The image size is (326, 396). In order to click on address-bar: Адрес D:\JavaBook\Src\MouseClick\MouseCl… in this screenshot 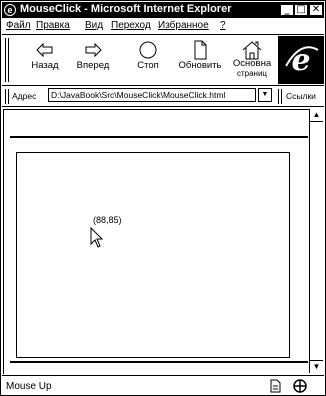, I will do `click(163, 96)`.